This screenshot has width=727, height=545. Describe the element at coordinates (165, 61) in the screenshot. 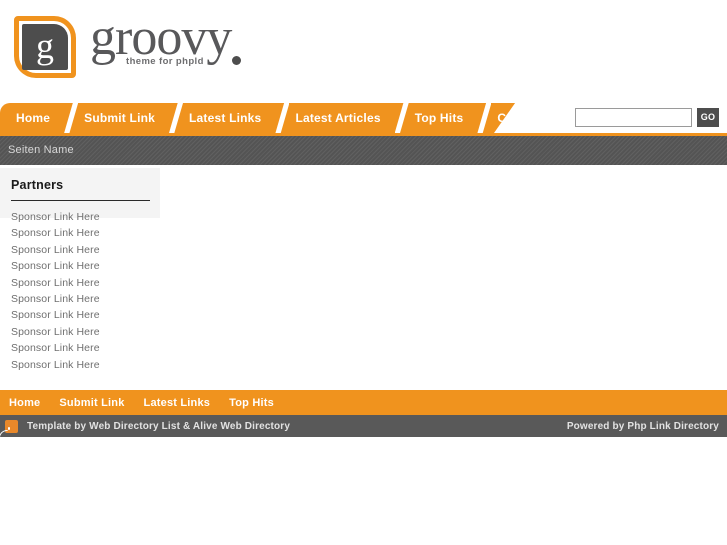

I see `logo-tagline: theme for phpld` at that location.